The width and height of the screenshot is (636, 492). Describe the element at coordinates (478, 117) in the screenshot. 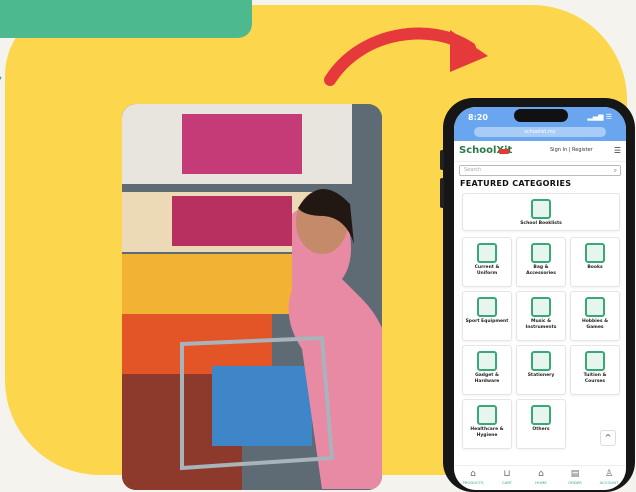

I see `status-time: 8:20` at that location.